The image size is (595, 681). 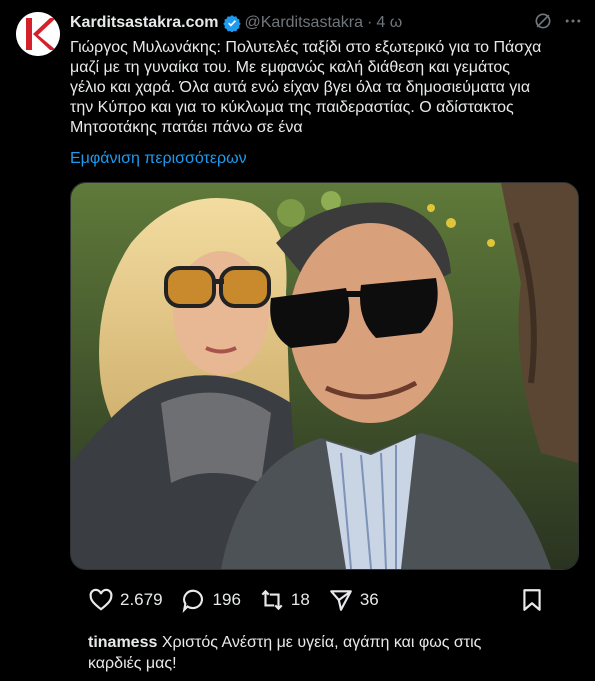 I want to click on show-more-link: Εμφάνιση περισσότερων, so click(x=158, y=159).